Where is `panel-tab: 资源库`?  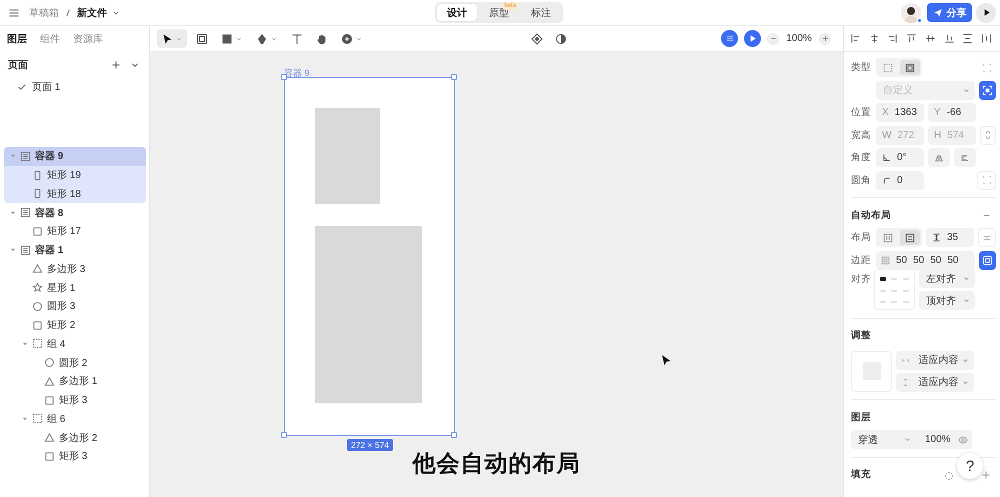 panel-tab: 资源库 is located at coordinates (88, 39).